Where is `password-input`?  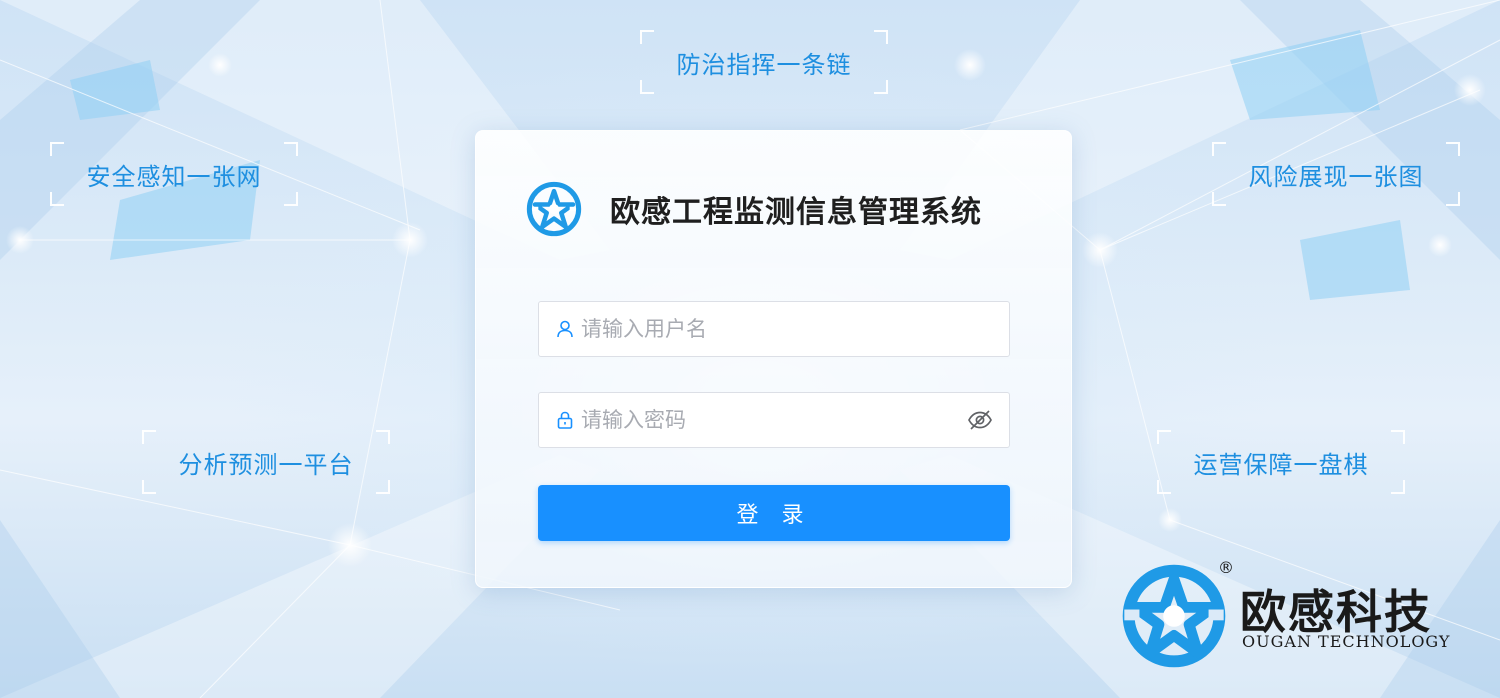 password-input is located at coordinates (774, 420).